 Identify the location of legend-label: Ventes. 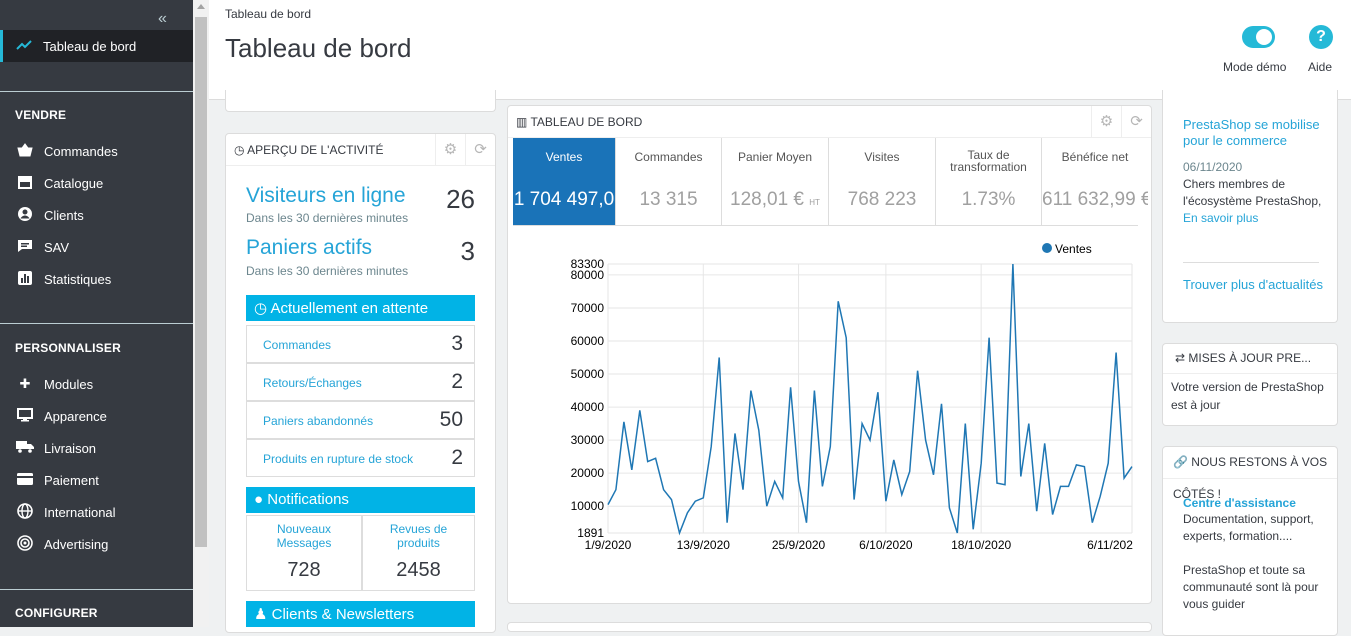
(1073, 249).